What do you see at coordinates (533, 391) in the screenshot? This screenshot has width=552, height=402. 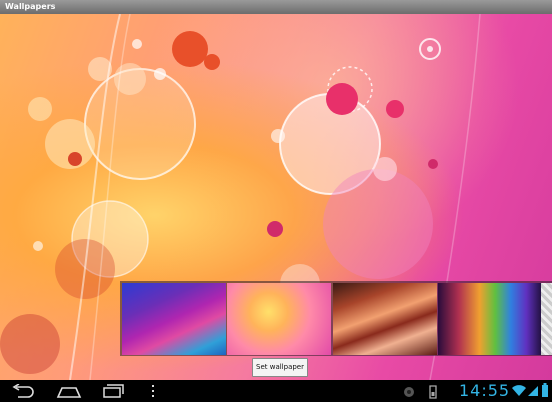 I see `signal-icon` at bounding box center [533, 391].